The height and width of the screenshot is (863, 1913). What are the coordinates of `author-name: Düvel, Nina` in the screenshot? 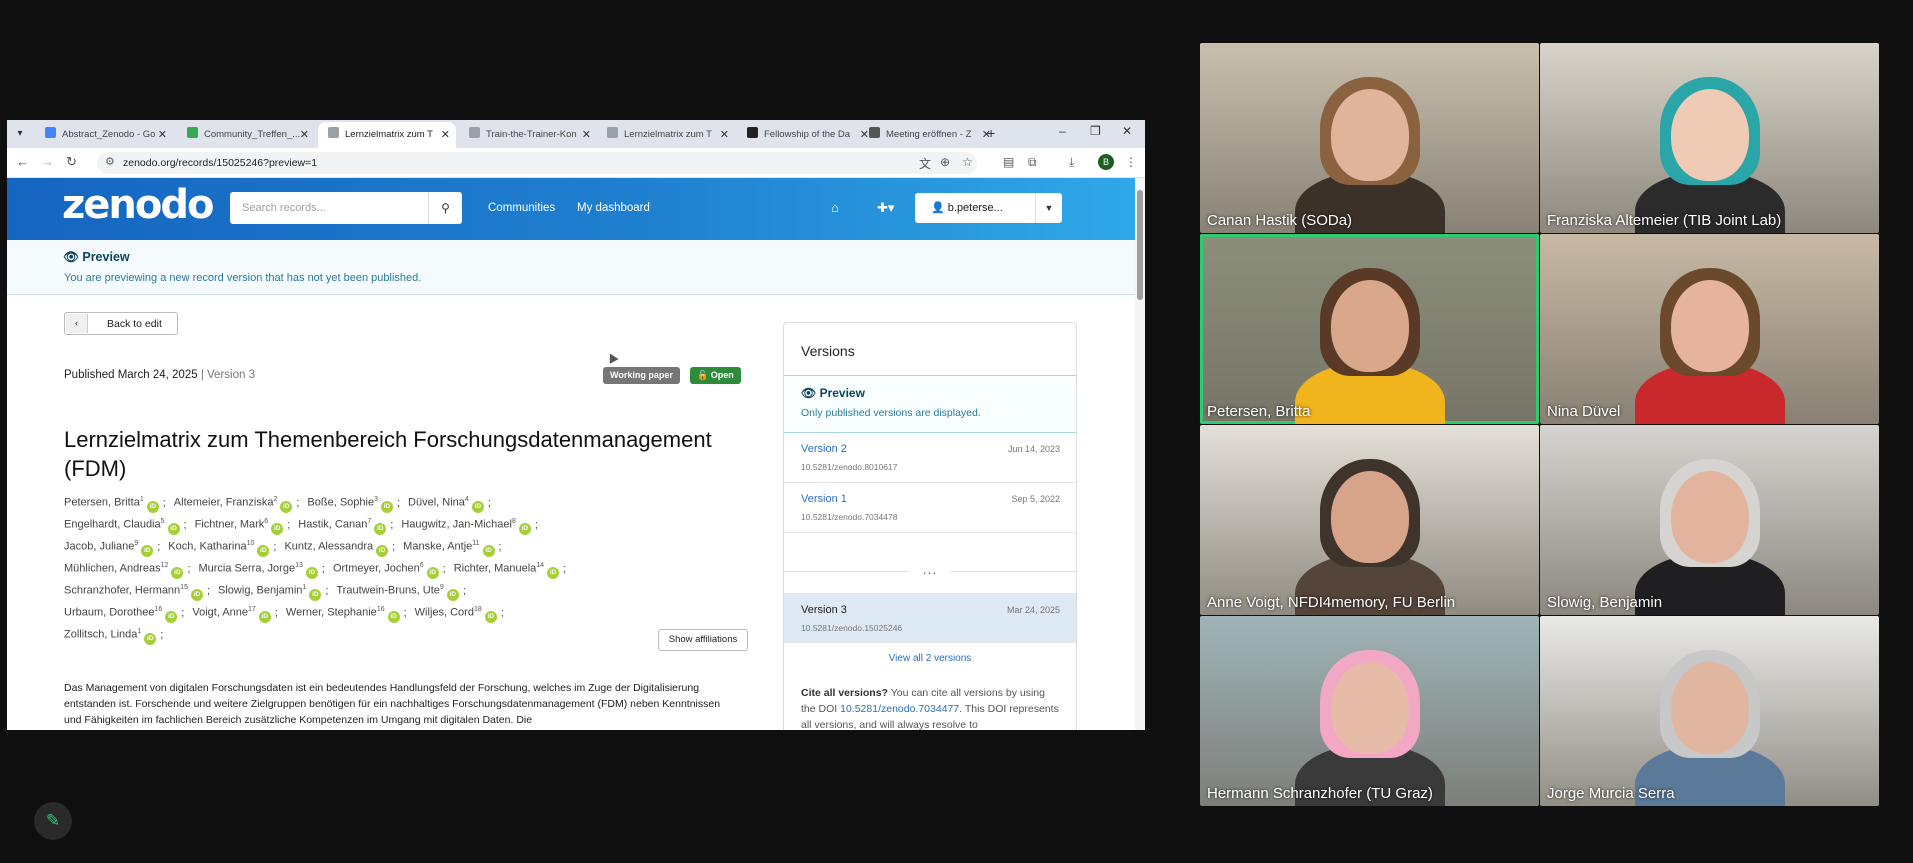 It's located at (436, 503).